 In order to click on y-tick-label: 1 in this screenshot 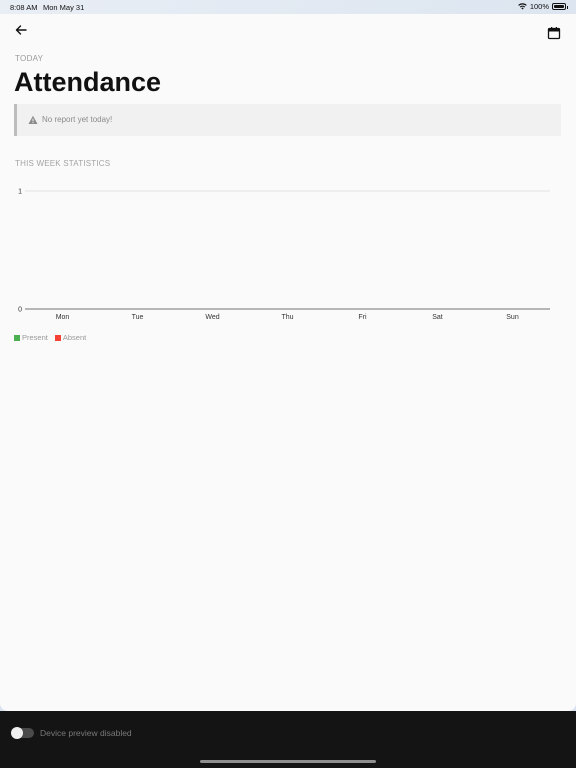, I will do `click(20, 192)`.